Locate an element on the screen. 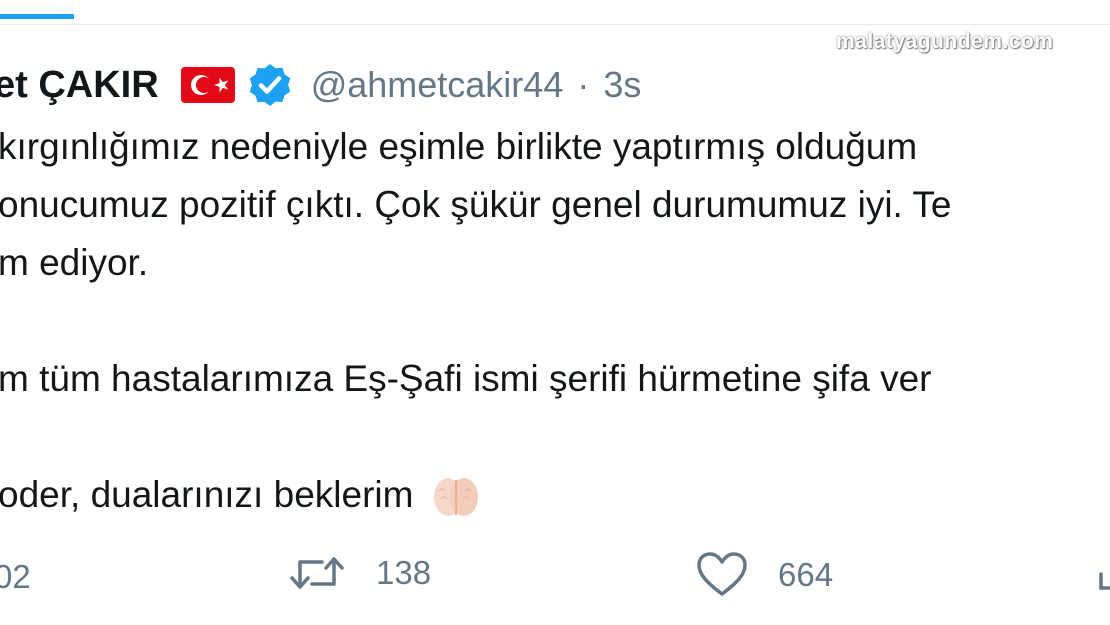 This screenshot has width=1110, height=625. author-name: et ÇAKIR is located at coordinates (79, 85).